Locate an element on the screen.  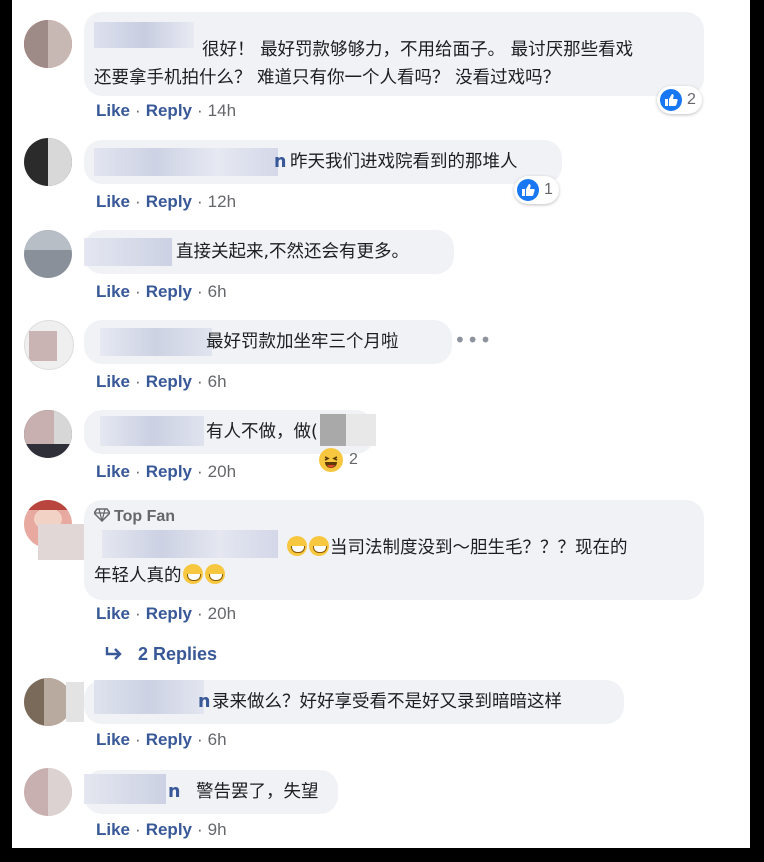
timestamp: 9h is located at coordinates (217, 830).